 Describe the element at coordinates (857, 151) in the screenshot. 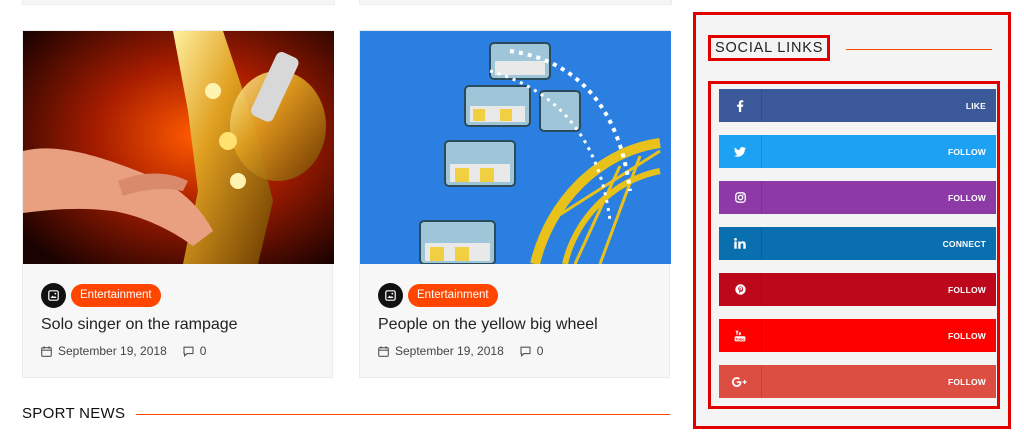

I see `twitter-follow-button: FOLLOW` at that location.